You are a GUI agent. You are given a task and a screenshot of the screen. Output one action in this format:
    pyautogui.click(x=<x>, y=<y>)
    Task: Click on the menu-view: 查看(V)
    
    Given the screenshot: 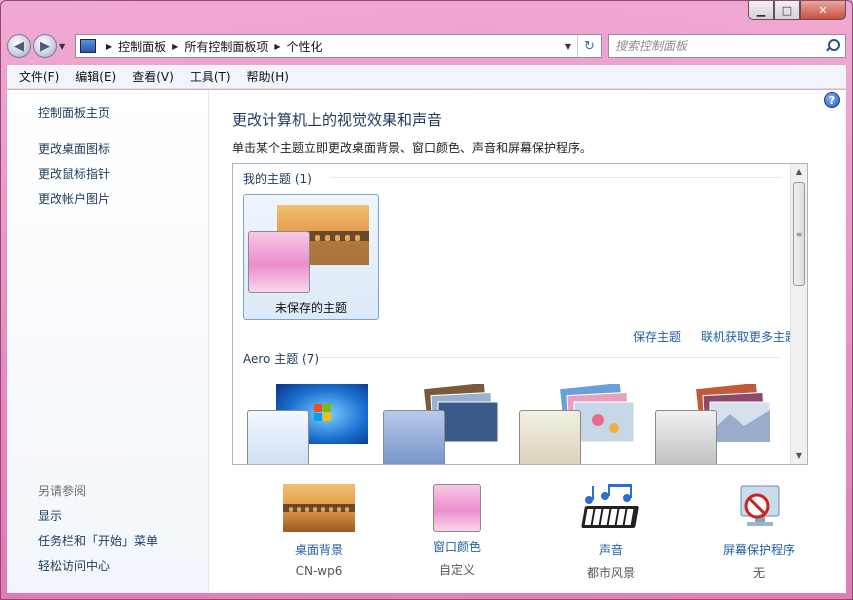 What is the action you would take?
    pyautogui.click(x=153, y=76)
    